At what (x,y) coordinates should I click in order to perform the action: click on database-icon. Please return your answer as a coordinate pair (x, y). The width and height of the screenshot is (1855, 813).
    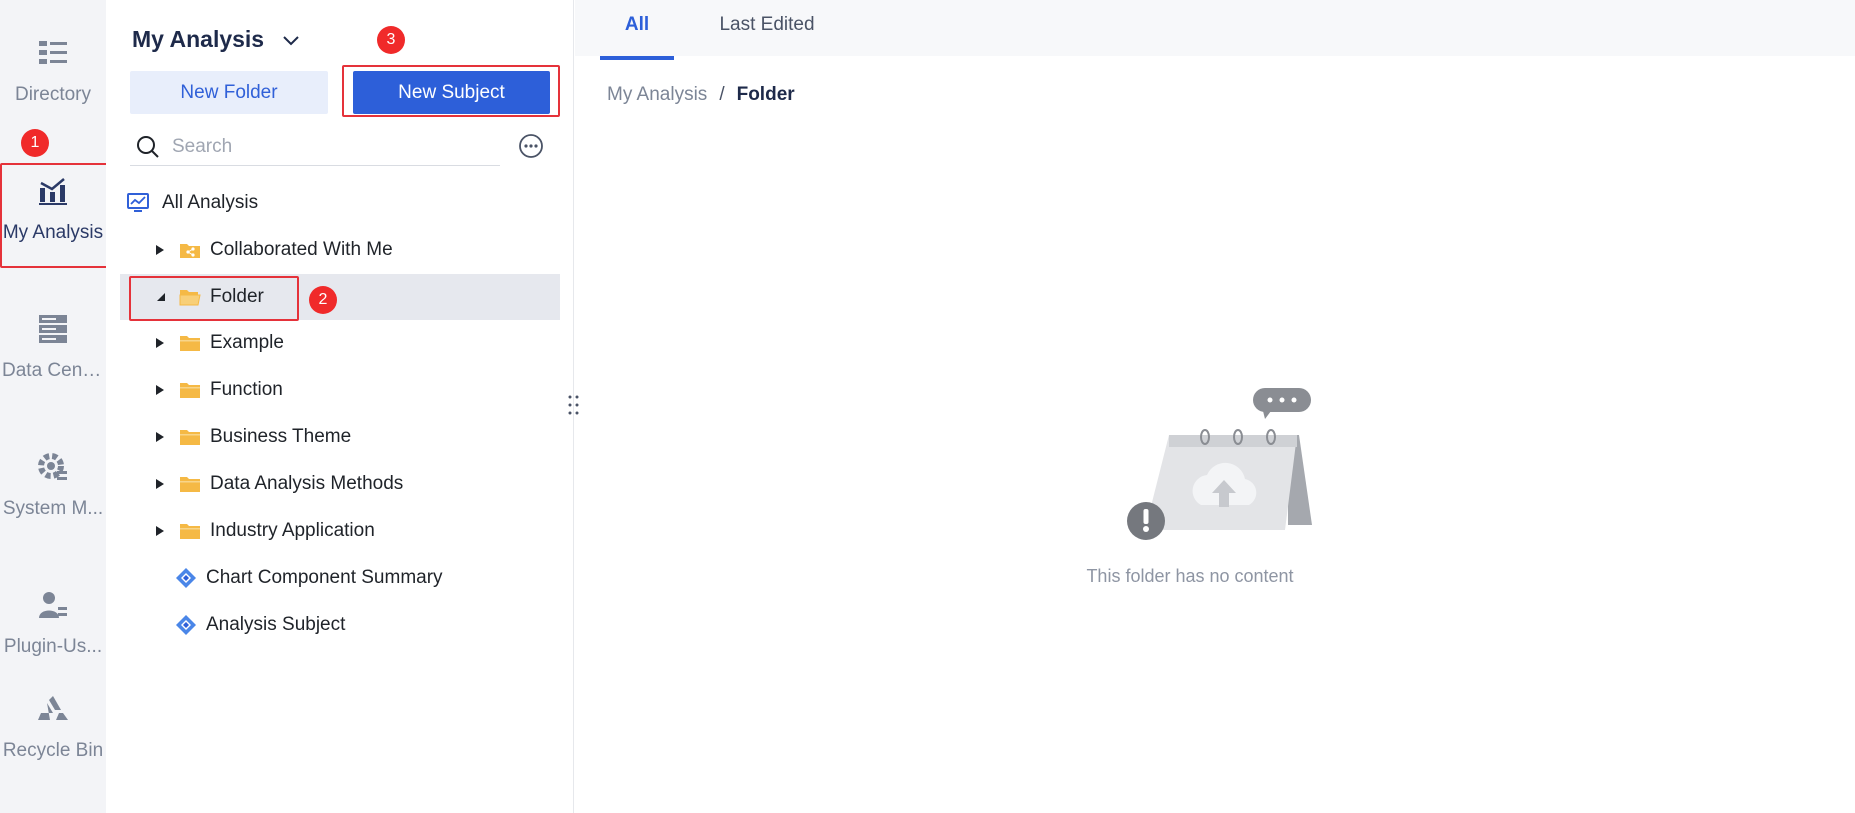
    Looking at the image, I should click on (53, 329).